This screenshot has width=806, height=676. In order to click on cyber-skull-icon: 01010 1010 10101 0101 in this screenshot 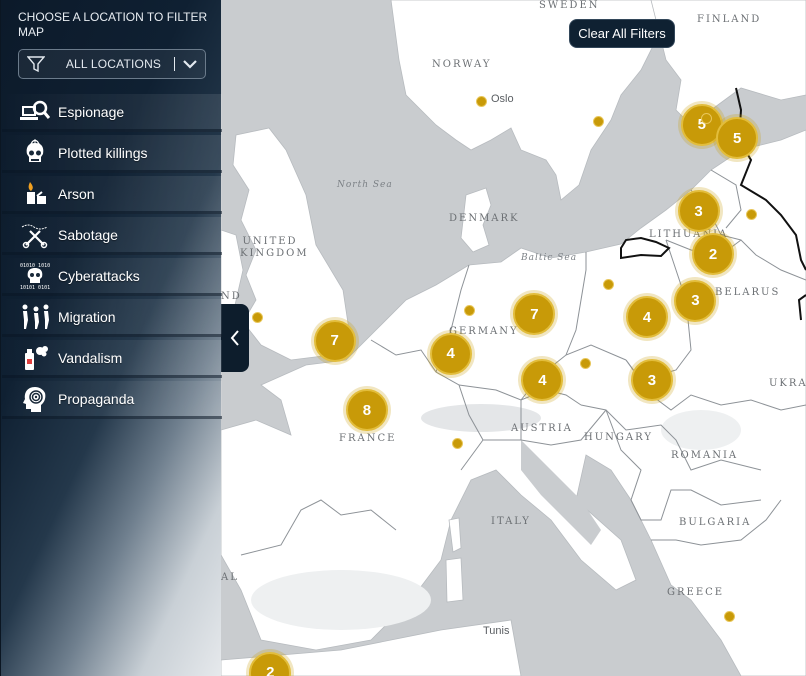, I will do `click(35, 276)`.